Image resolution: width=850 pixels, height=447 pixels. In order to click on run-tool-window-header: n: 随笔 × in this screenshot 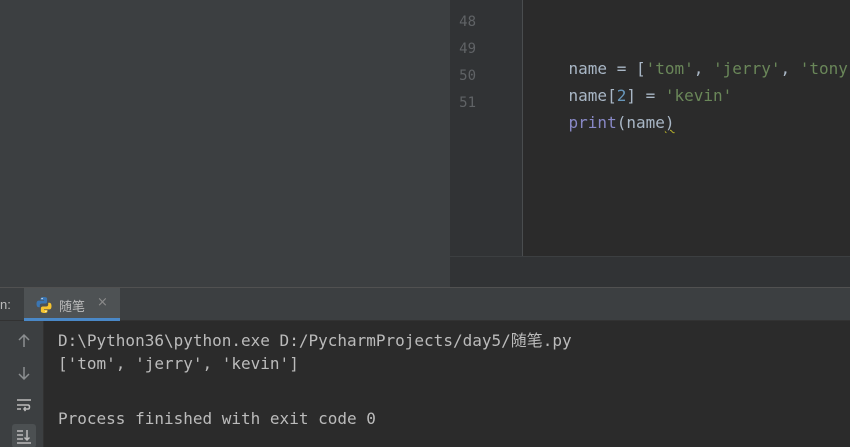, I will do `click(425, 304)`.